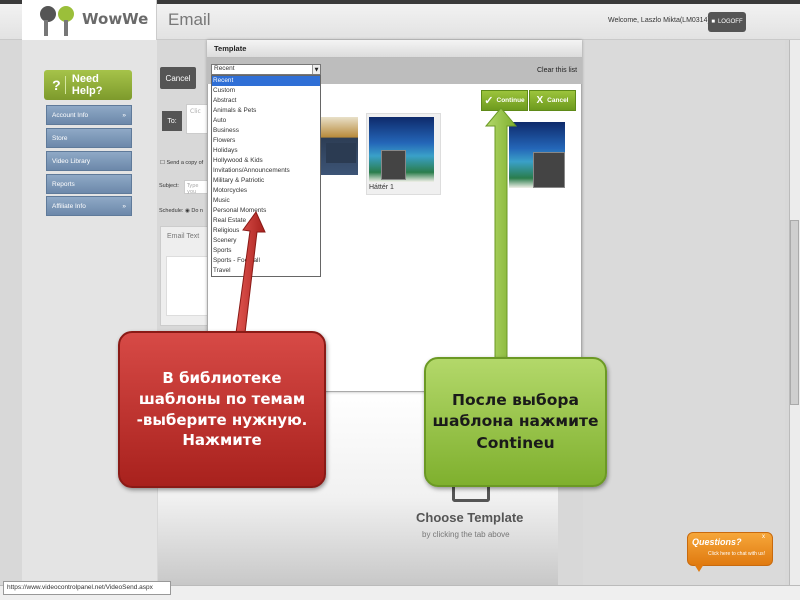 Image resolution: width=800 pixels, height=600 pixels. What do you see at coordinates (501, 234) in the screenshot?
I see `green-arrow-icon` at bounding box center [501, 234].